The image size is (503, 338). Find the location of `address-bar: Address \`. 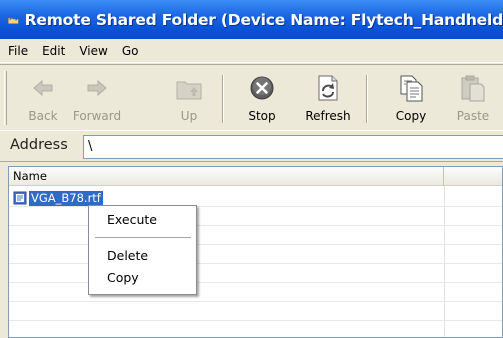

address-bar: Address \ is located at coordinates (251, 146).